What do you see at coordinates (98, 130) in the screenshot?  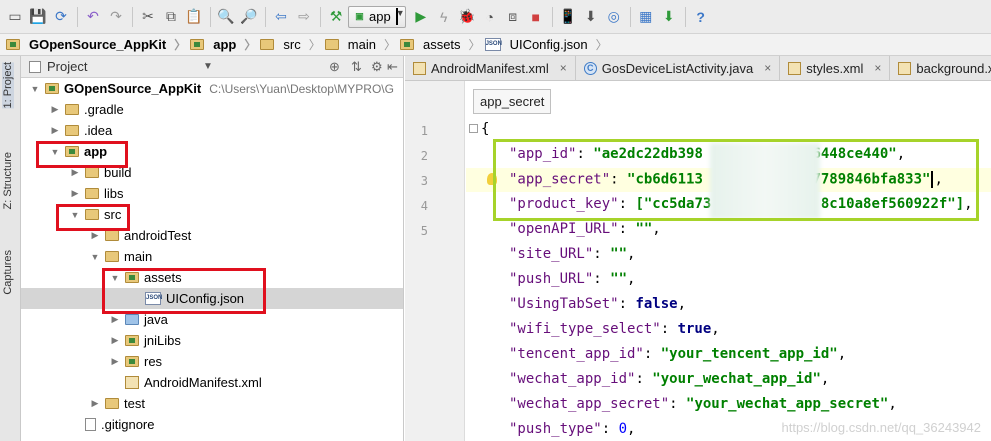 I see `tree-item-label: .idea` at bounding box center [98, 130].